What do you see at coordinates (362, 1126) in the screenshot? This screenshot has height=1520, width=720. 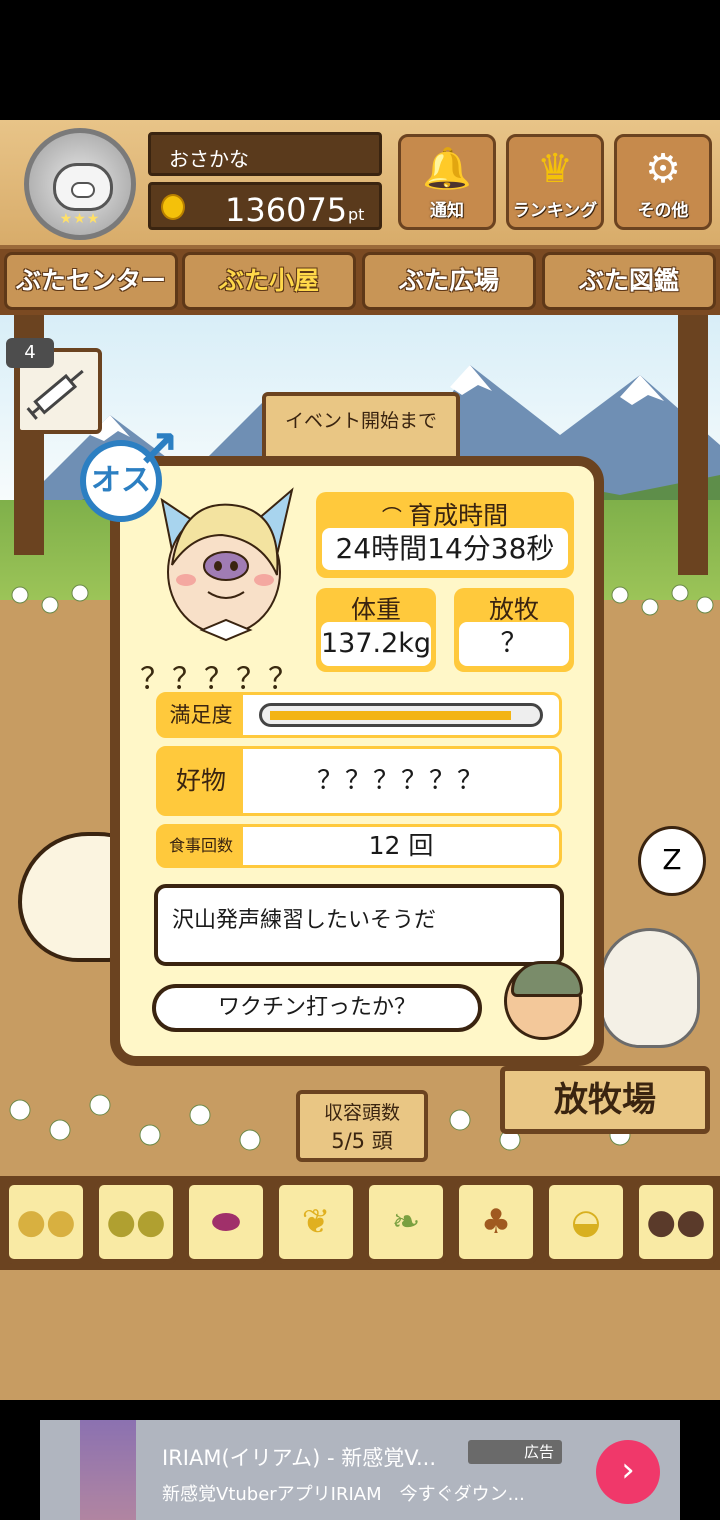 I see `capacity-sign: 収容頭数 5/5 頭` at bounding box center [362, 1126].